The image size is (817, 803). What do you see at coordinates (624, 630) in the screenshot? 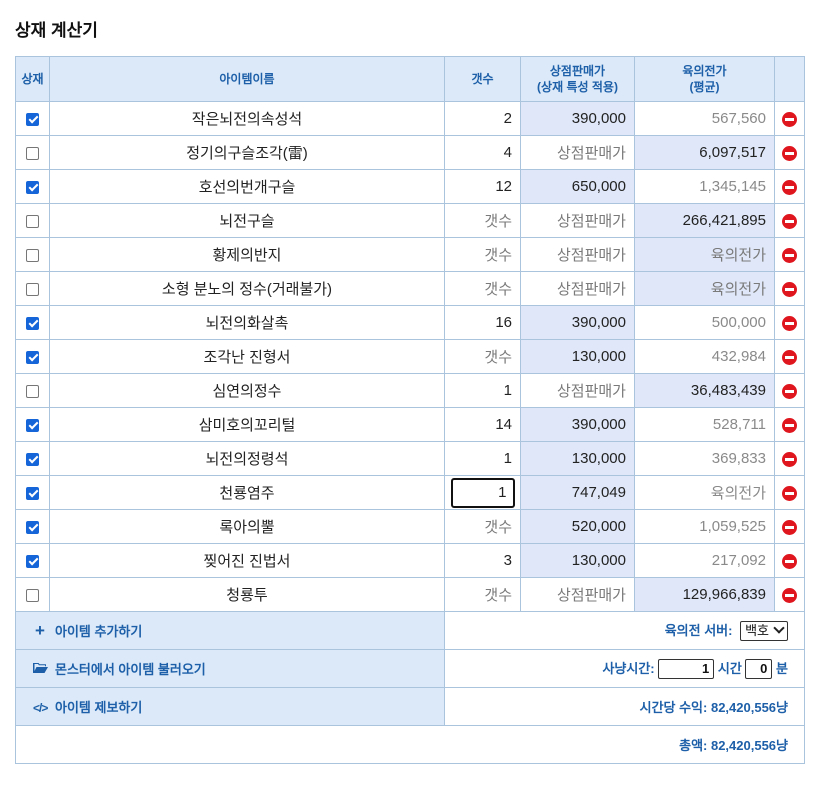
I see `server-select-cell: 육의전 서버: 백호` at bounding box center [624, 630].